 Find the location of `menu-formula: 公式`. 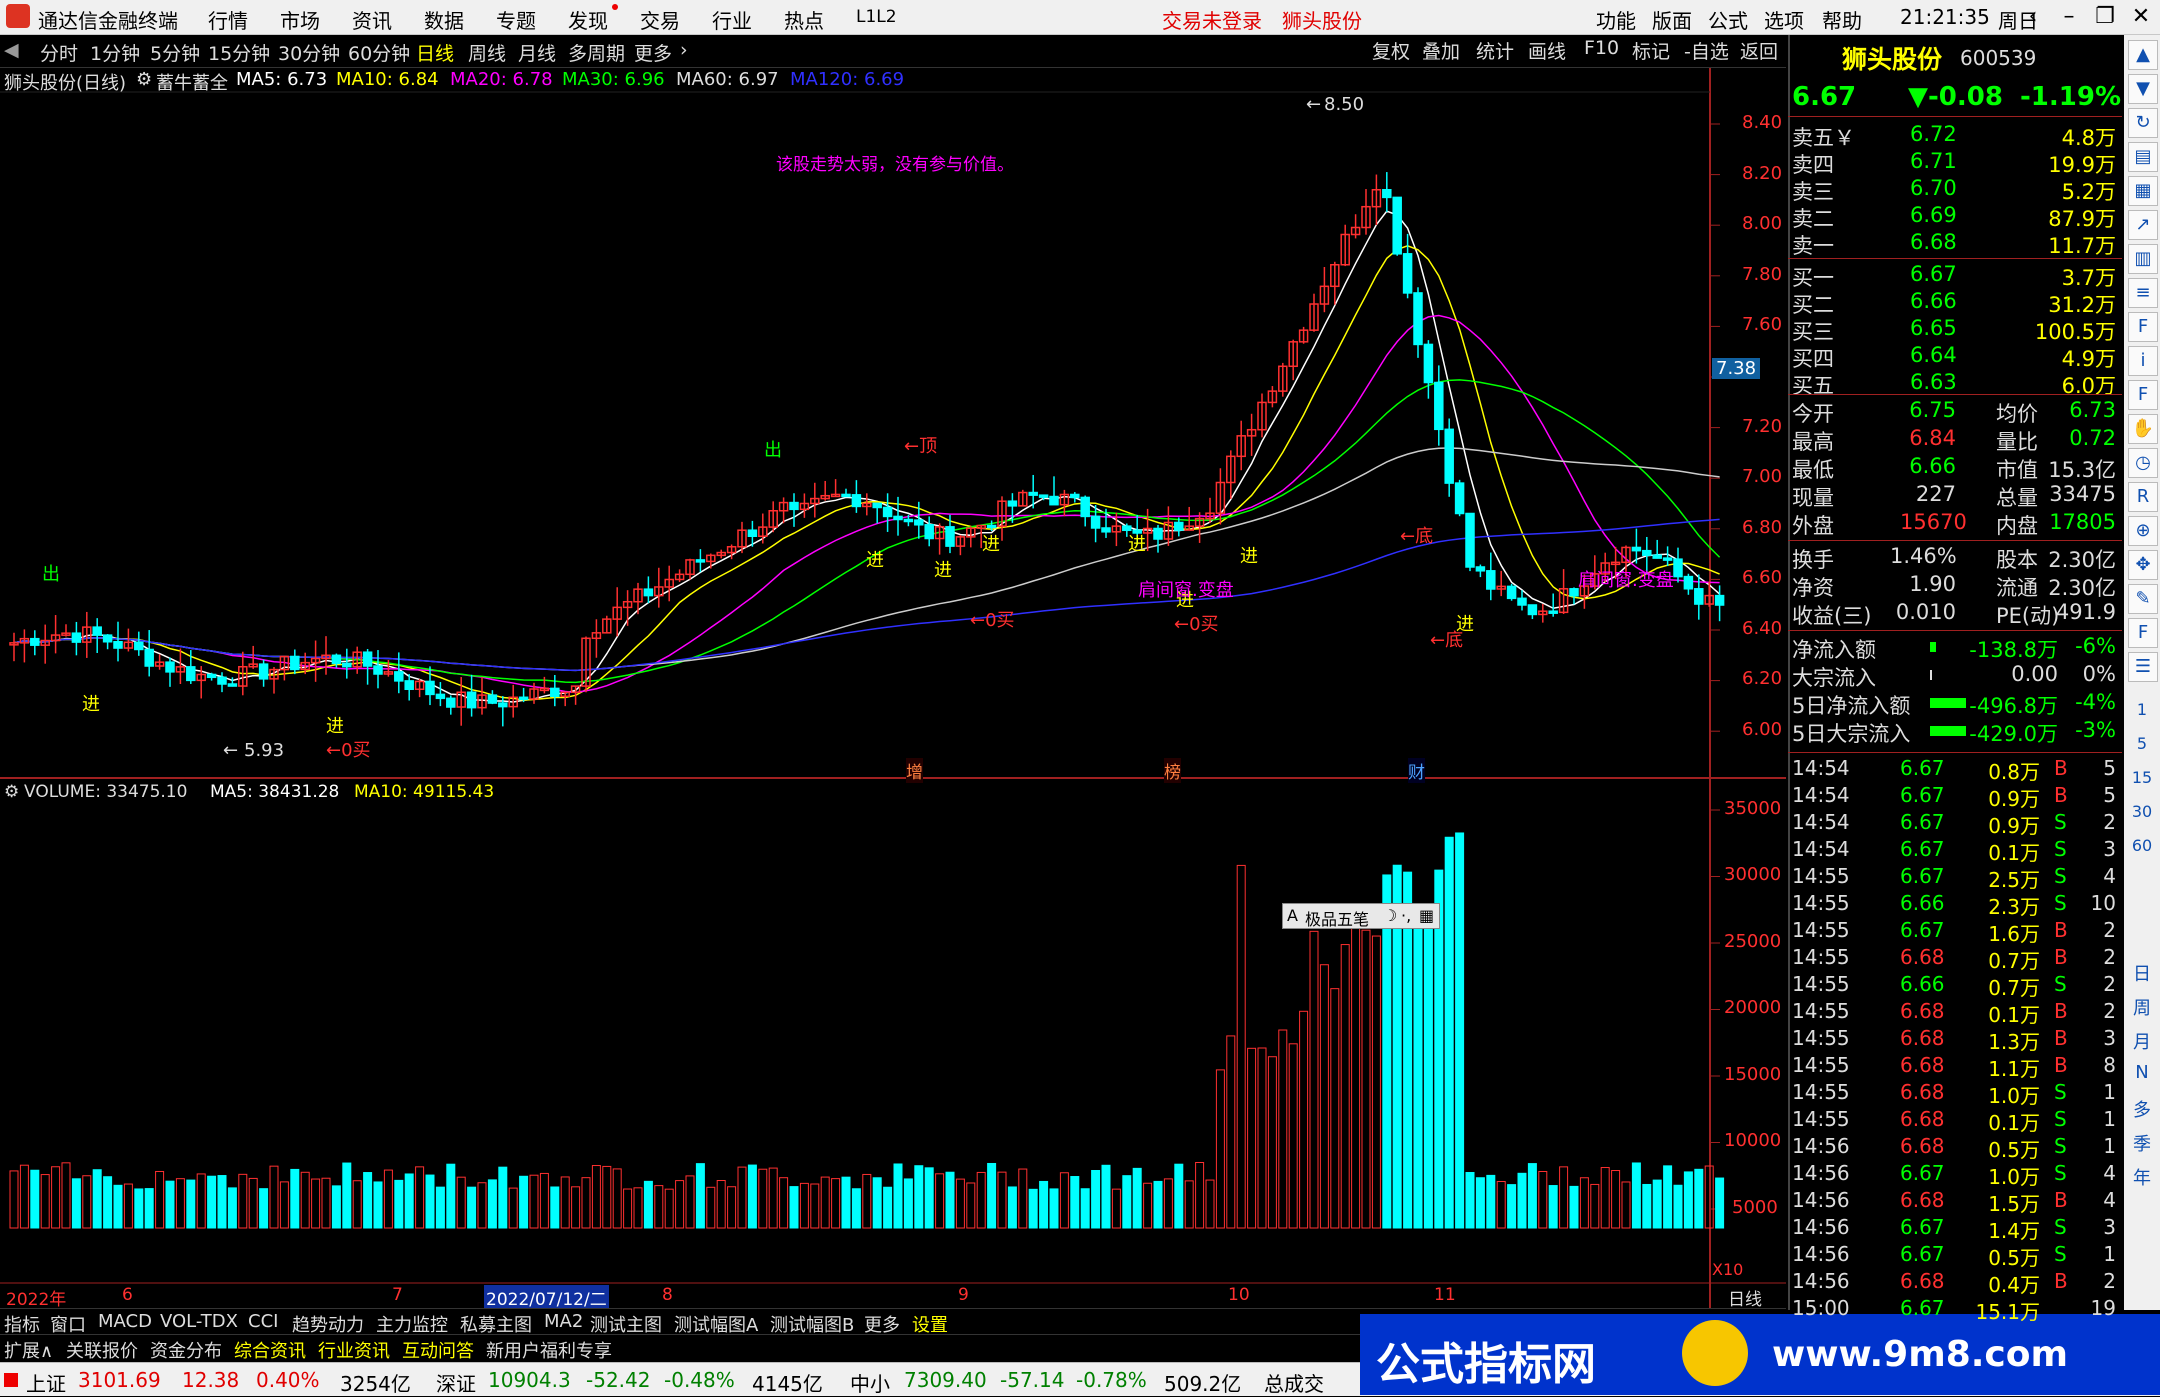

menu-formula: 公式 is located at coordinates (1728, 19).